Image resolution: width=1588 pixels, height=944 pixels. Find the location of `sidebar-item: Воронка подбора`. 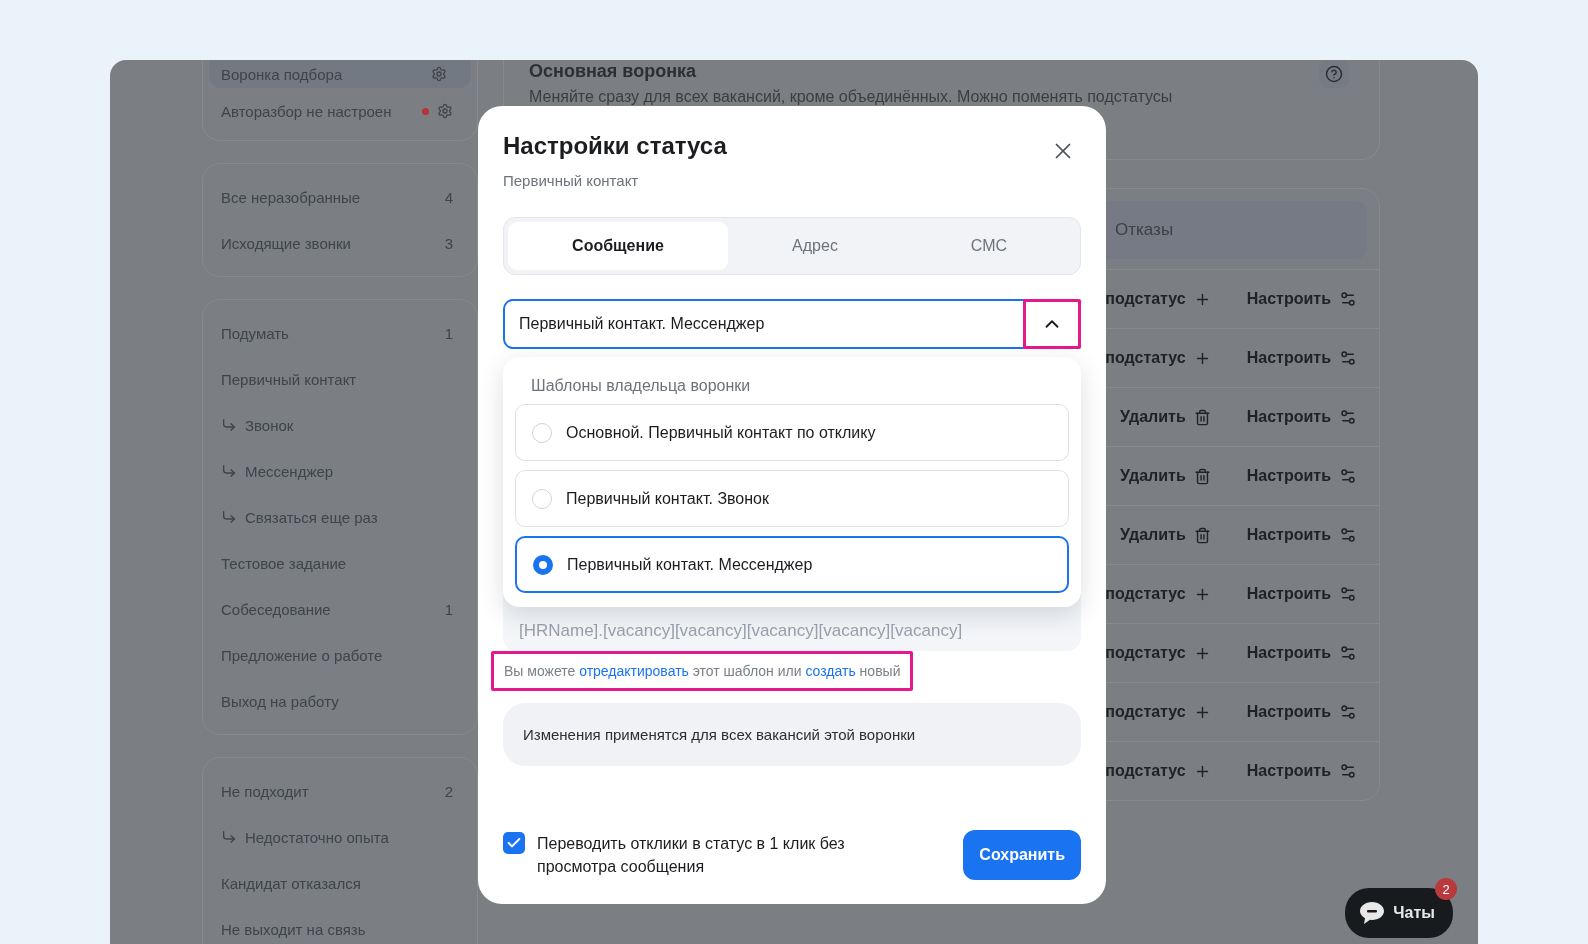

sidebar-item: Воронка подбора is located at coordinates (340, 74).